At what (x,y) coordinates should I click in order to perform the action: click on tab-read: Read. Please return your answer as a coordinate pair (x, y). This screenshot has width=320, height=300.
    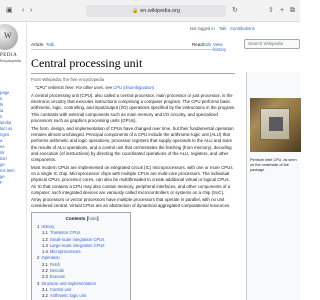
    Looking at the image, I should click on (197, 44).